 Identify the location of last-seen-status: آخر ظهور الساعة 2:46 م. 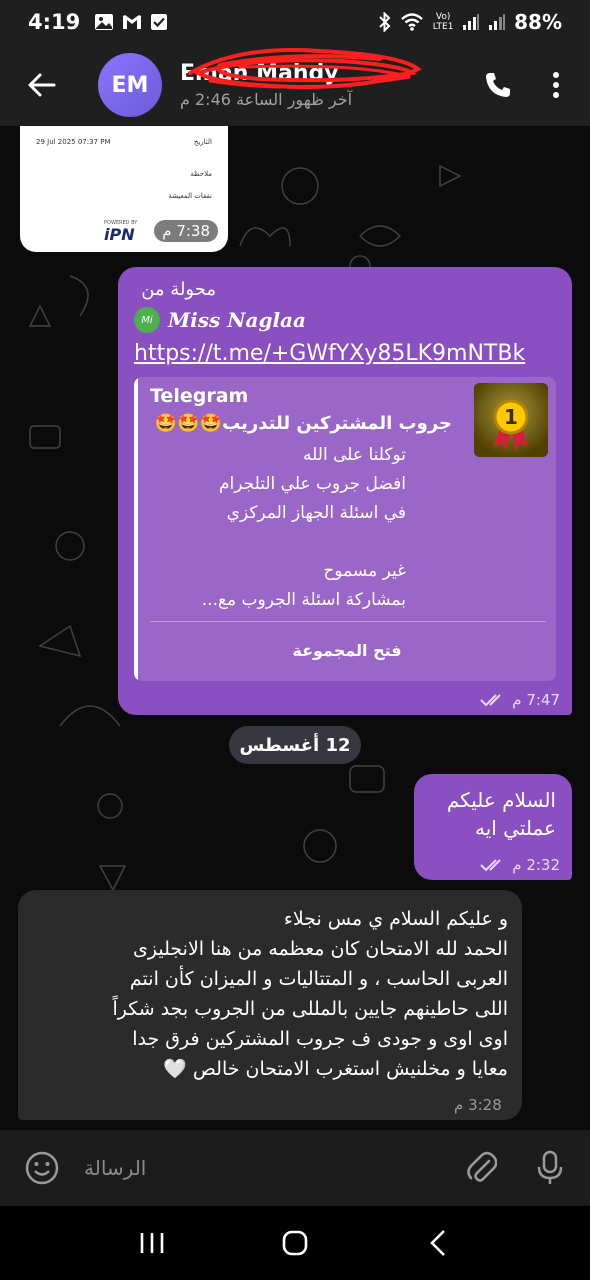
(266, 99).